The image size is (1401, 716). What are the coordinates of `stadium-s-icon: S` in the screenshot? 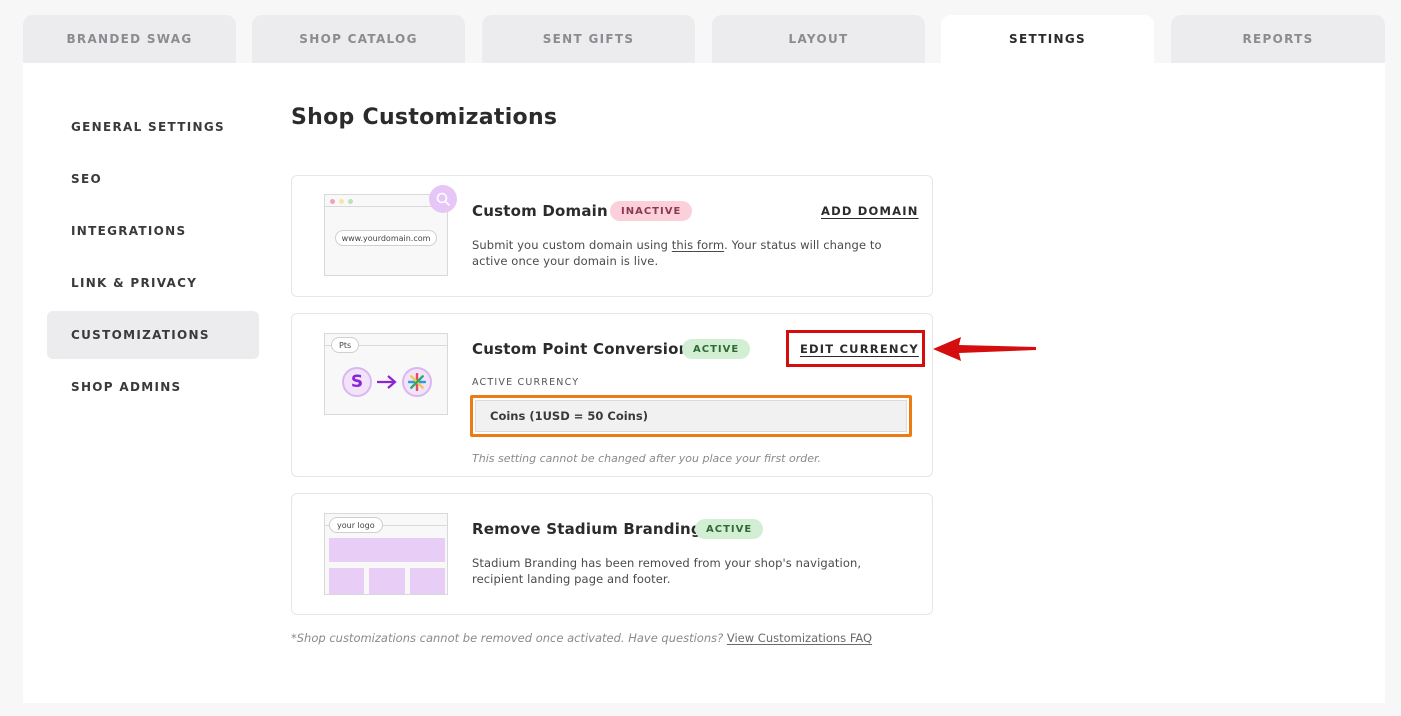 It's located at (357, 382).